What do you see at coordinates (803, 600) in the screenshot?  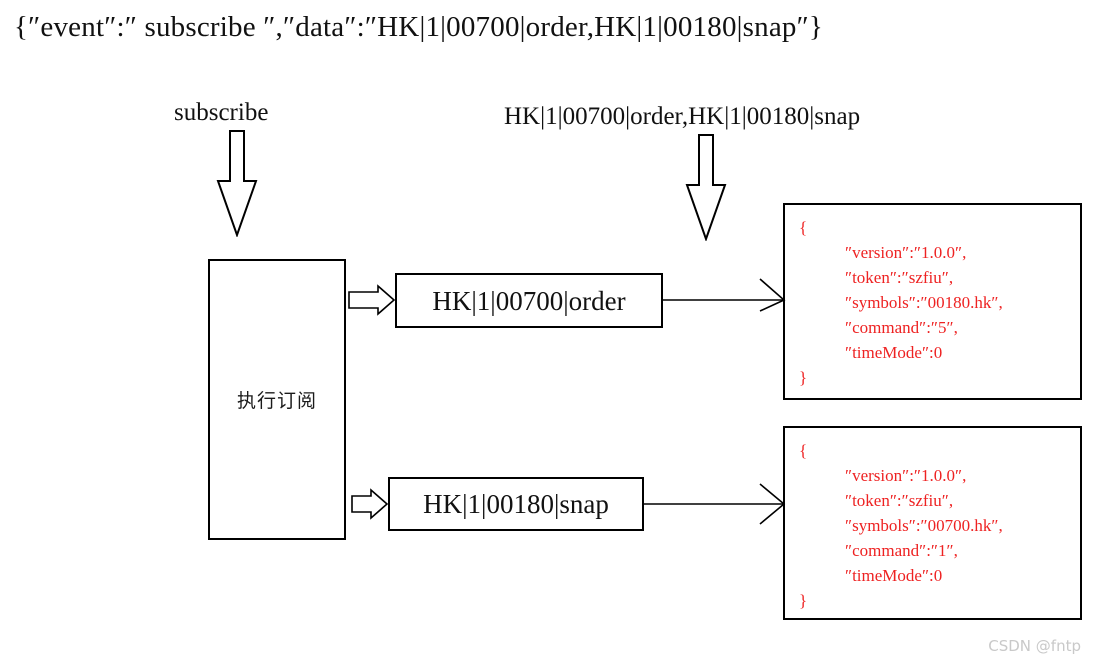 I see `payload-snap-close-brace: }` at bounding box center [803, 600].